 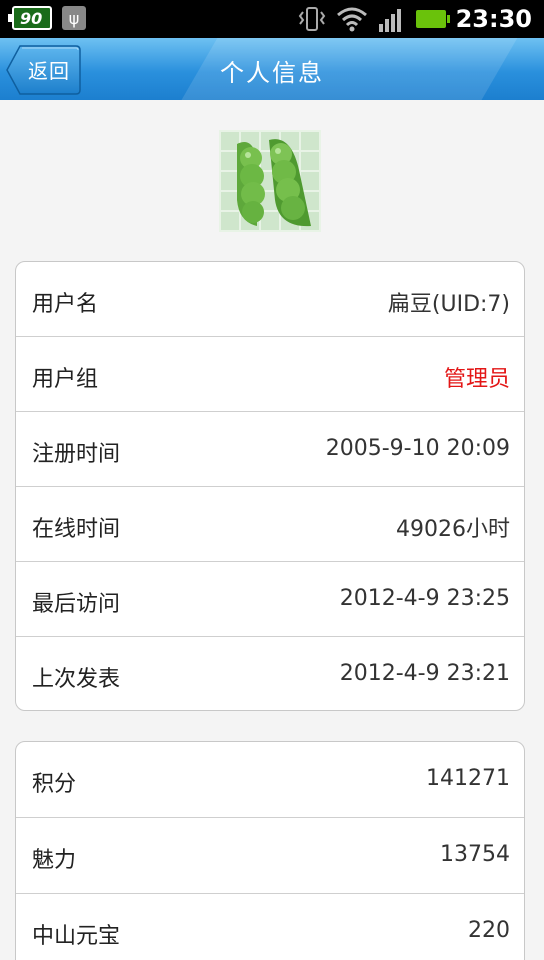 What do you see at coordinates (54, 860) in the screenshot?
I see `charm-label: 魅力` at bounding box center [54, 860].